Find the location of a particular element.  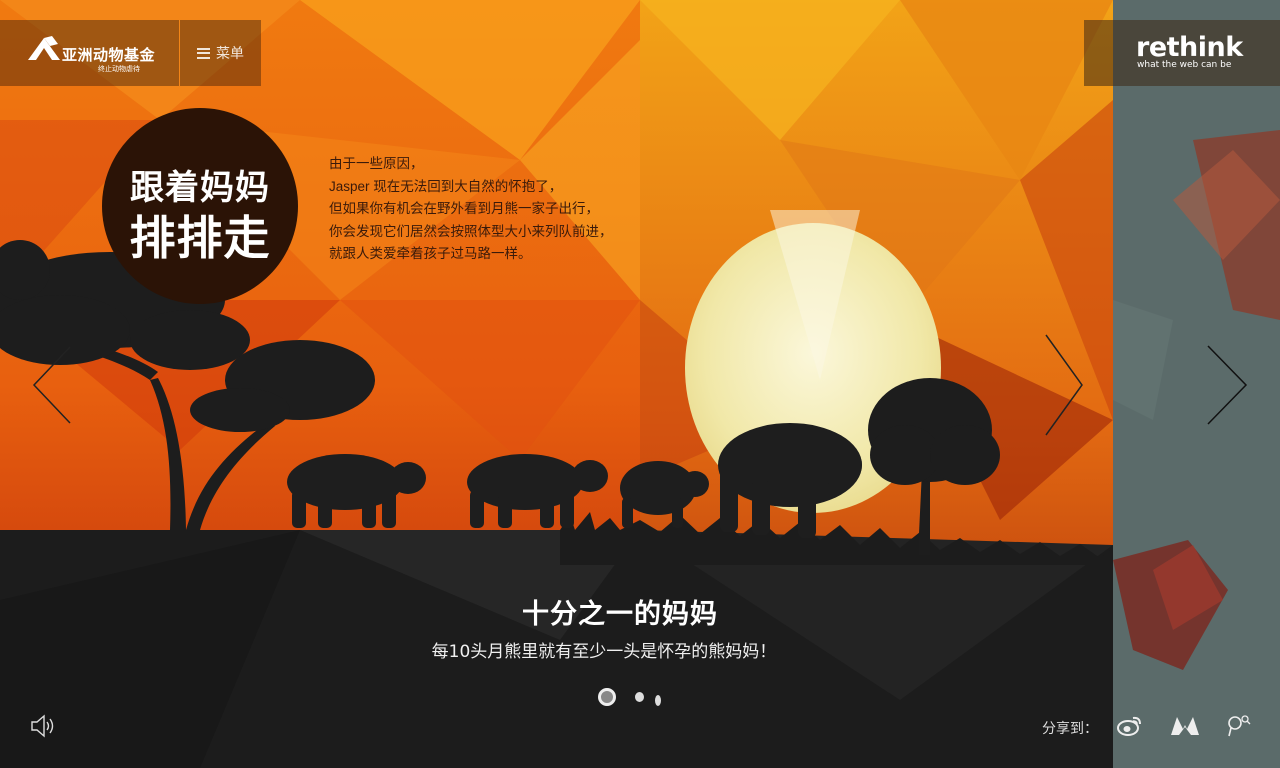

story-line: 你会发现它们居然会按照体型大小来列队前进， is located at coordinates (471, 231).